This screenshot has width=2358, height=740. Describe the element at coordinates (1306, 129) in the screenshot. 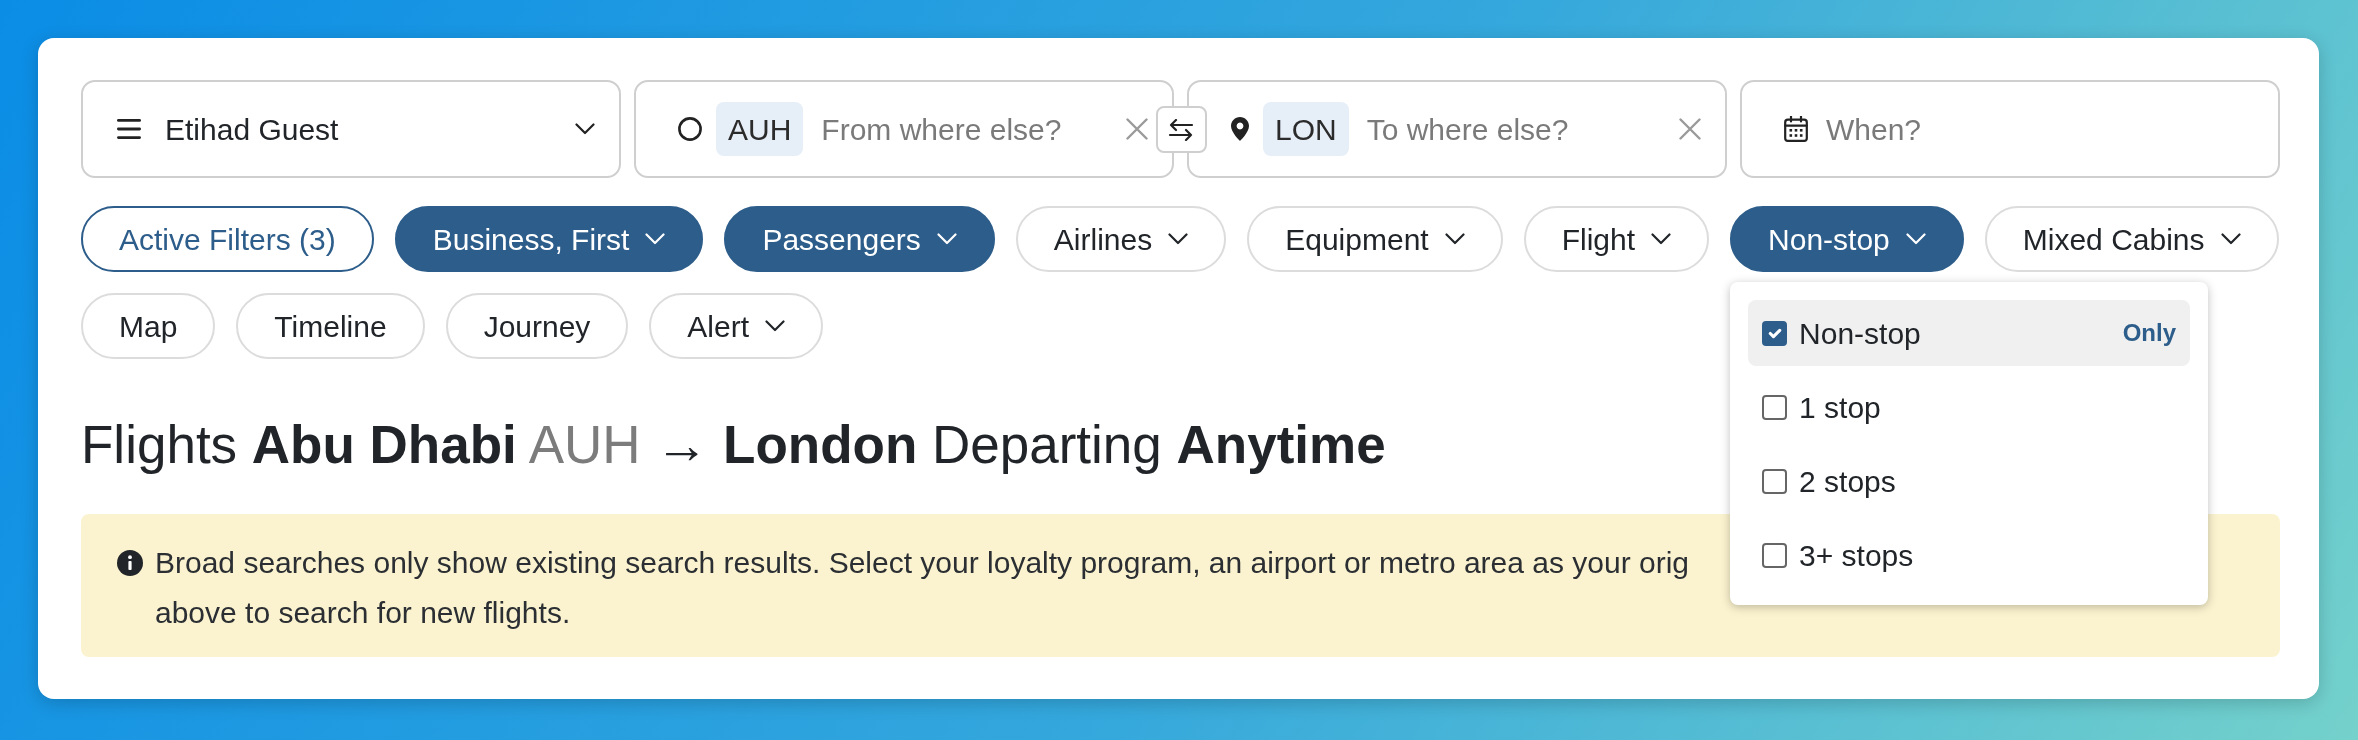

I see `airport-code-chip: LON` at that location.